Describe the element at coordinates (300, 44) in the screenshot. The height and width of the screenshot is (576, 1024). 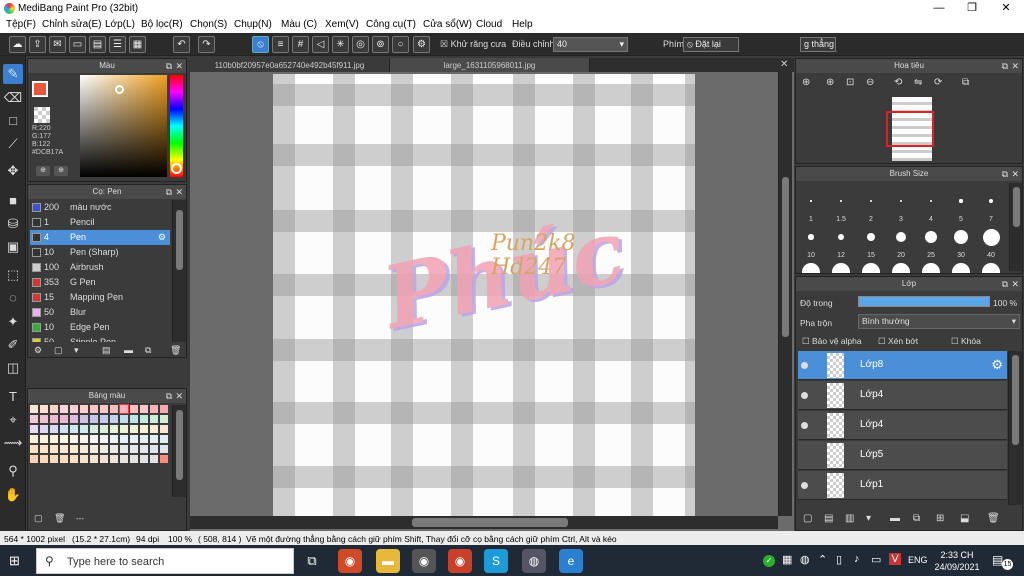
I see `cross-snap-icon: #` at that location.